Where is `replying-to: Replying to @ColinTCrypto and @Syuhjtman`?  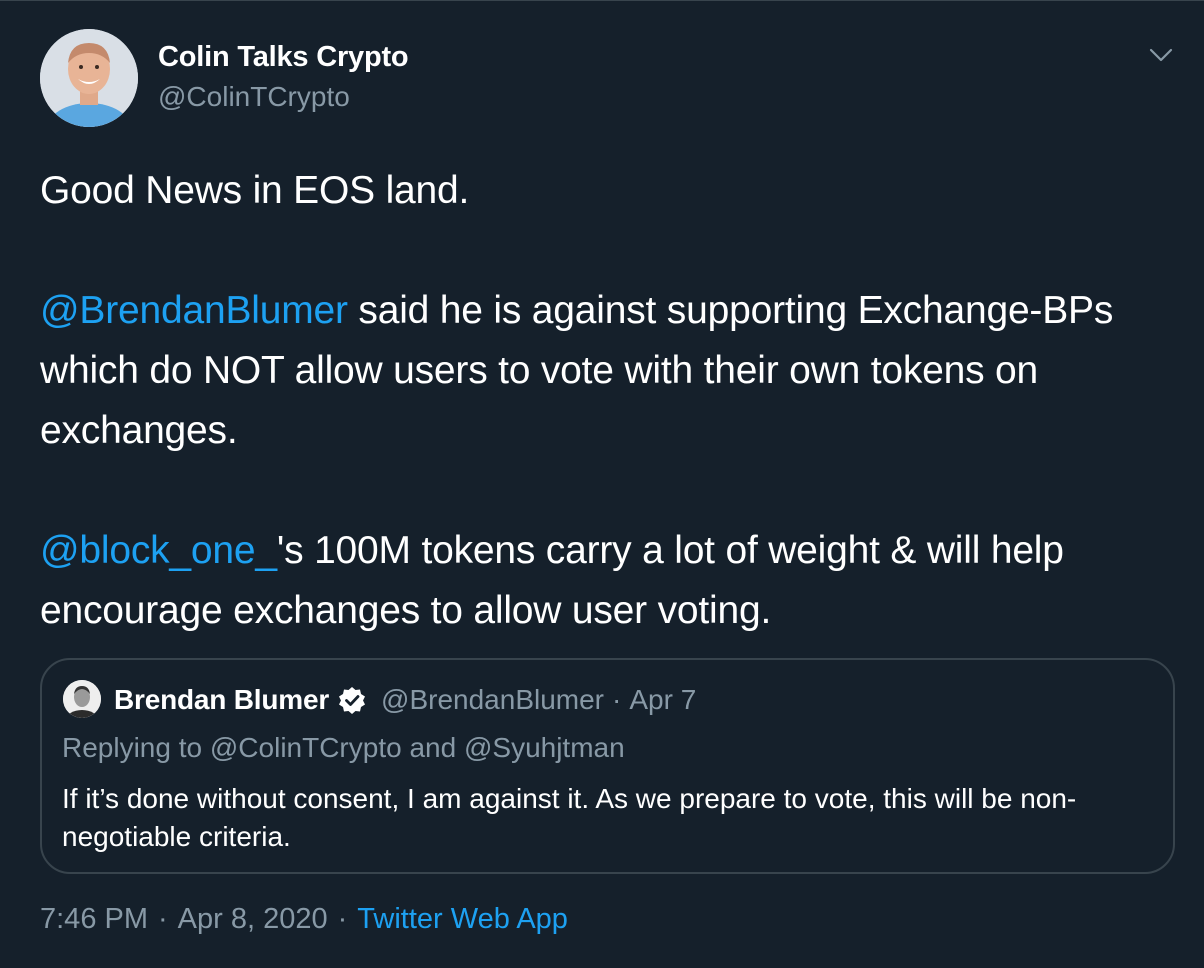
replying-to: Replying to @ColinTCrypto and @Syuhjtman is located at coordinates (343, 748).